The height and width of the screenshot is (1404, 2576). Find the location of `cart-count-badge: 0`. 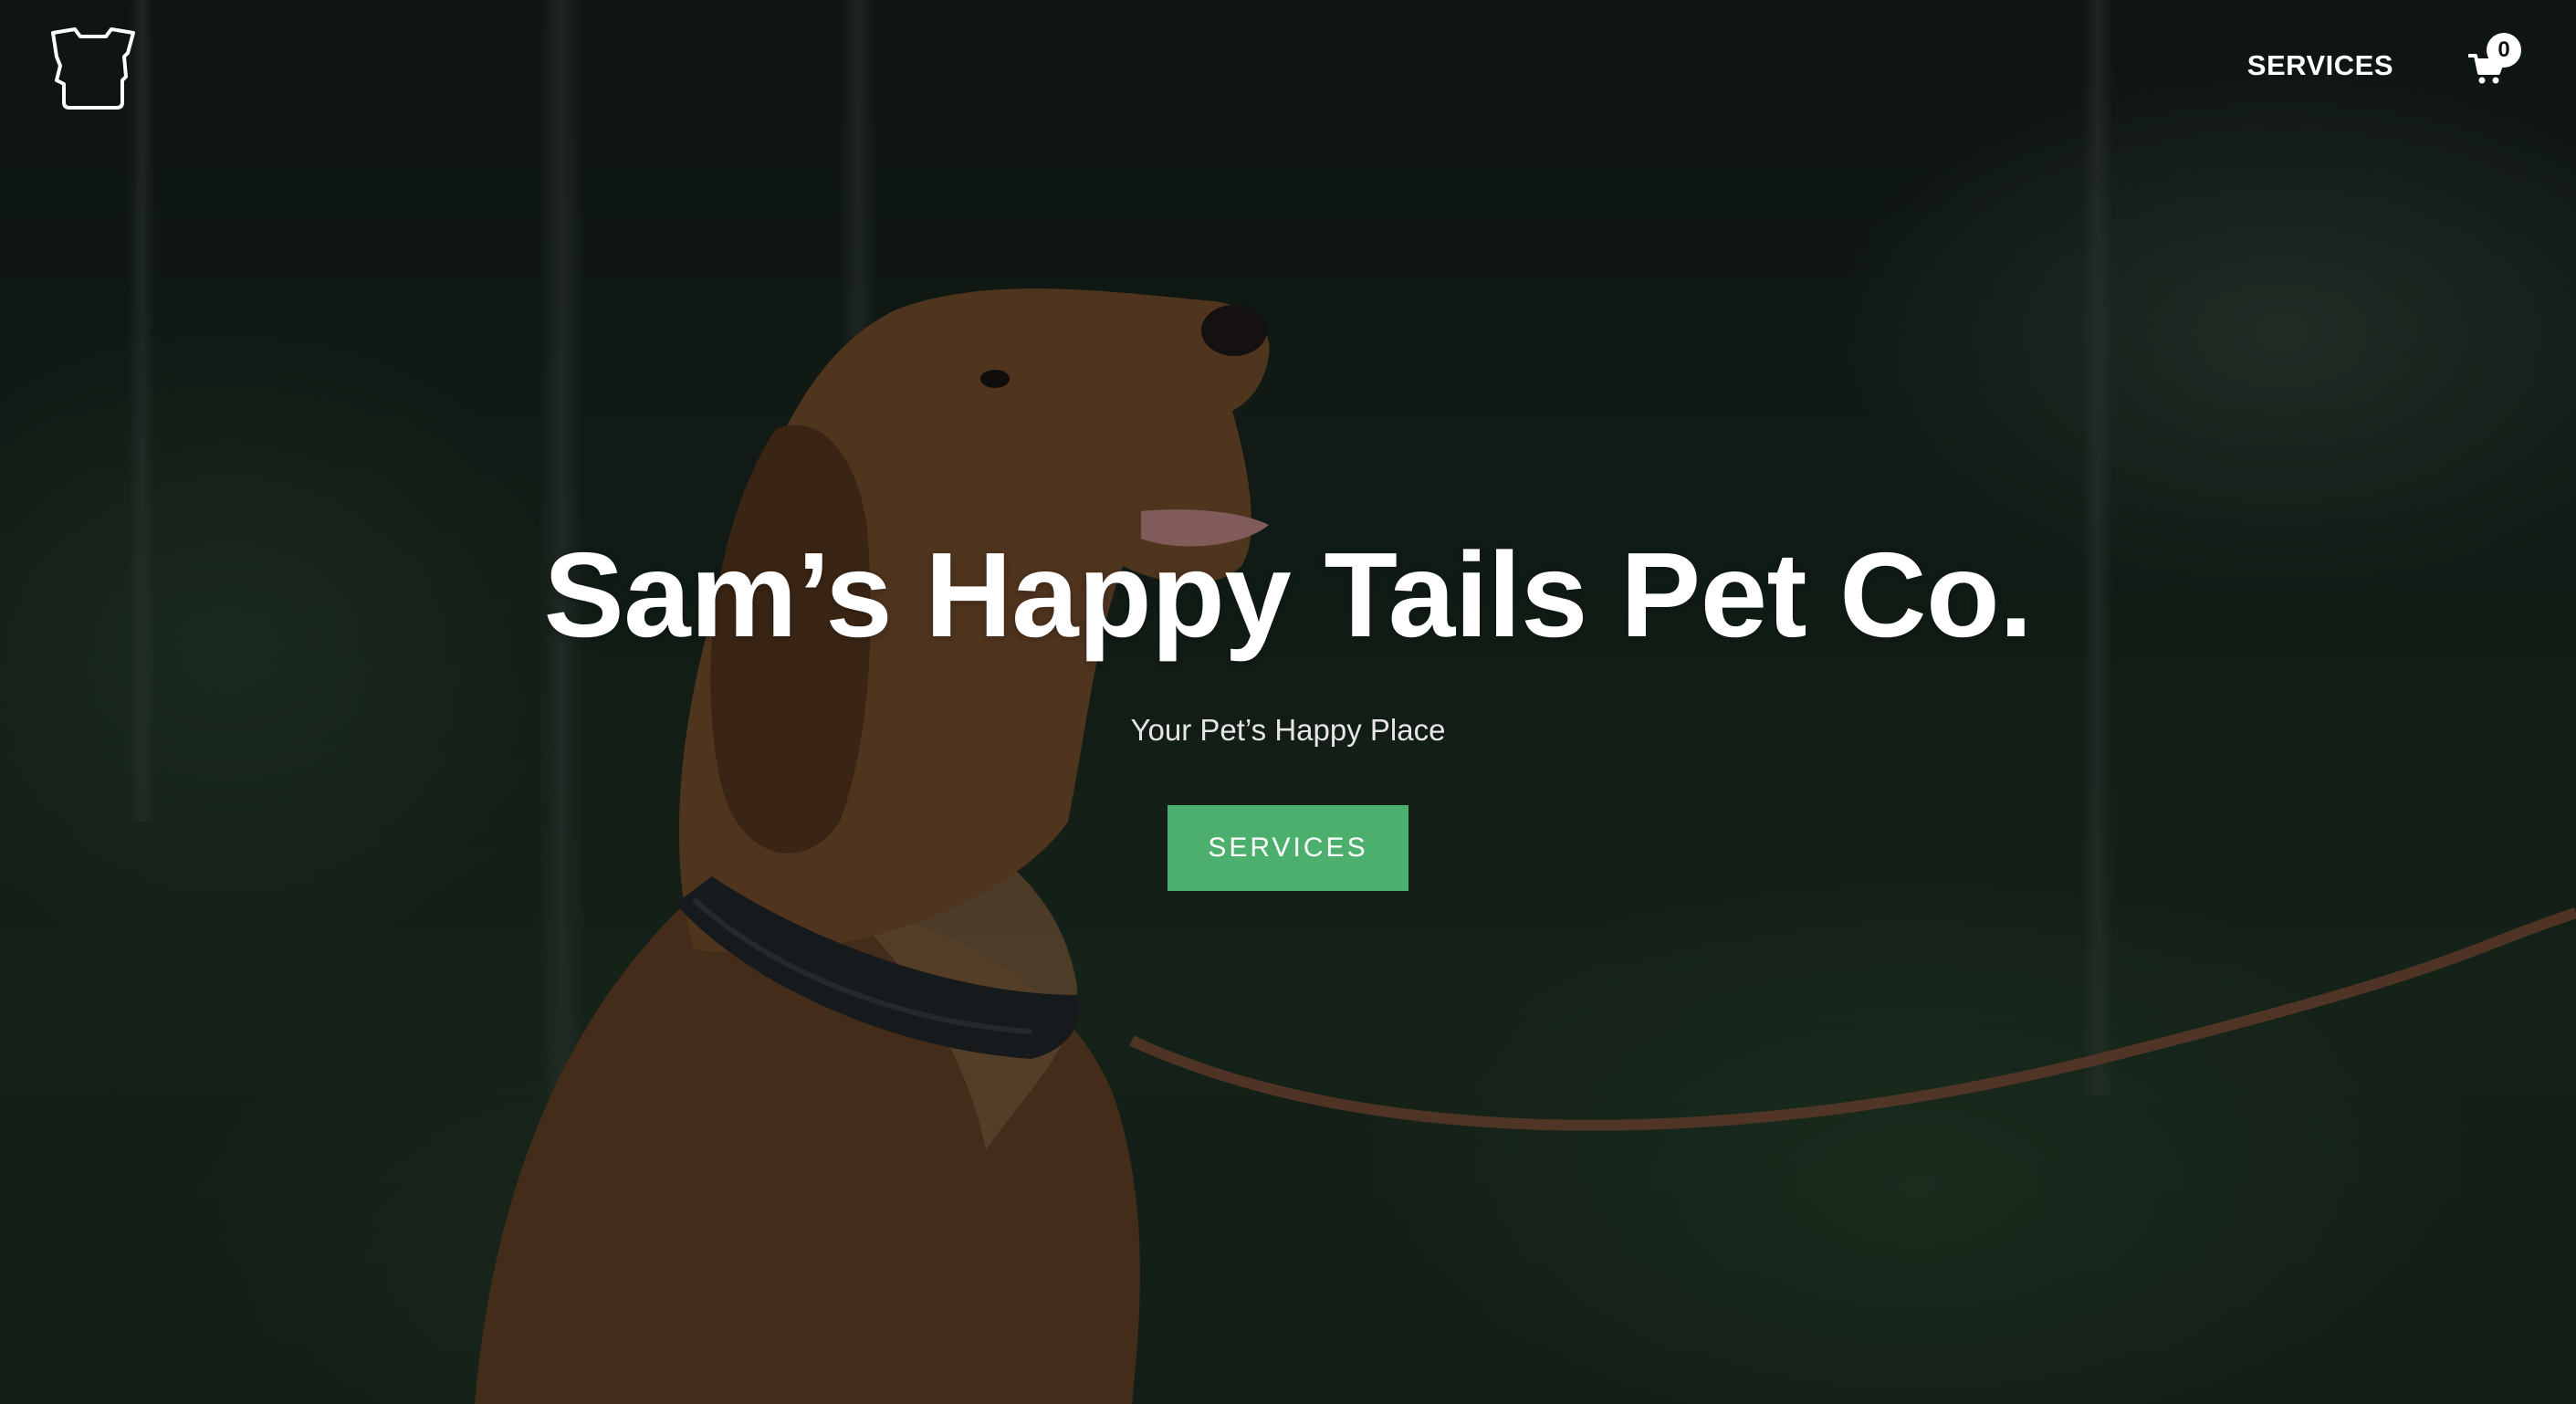

cart-count-badge: 0 is located at coordinates (2504, 50).